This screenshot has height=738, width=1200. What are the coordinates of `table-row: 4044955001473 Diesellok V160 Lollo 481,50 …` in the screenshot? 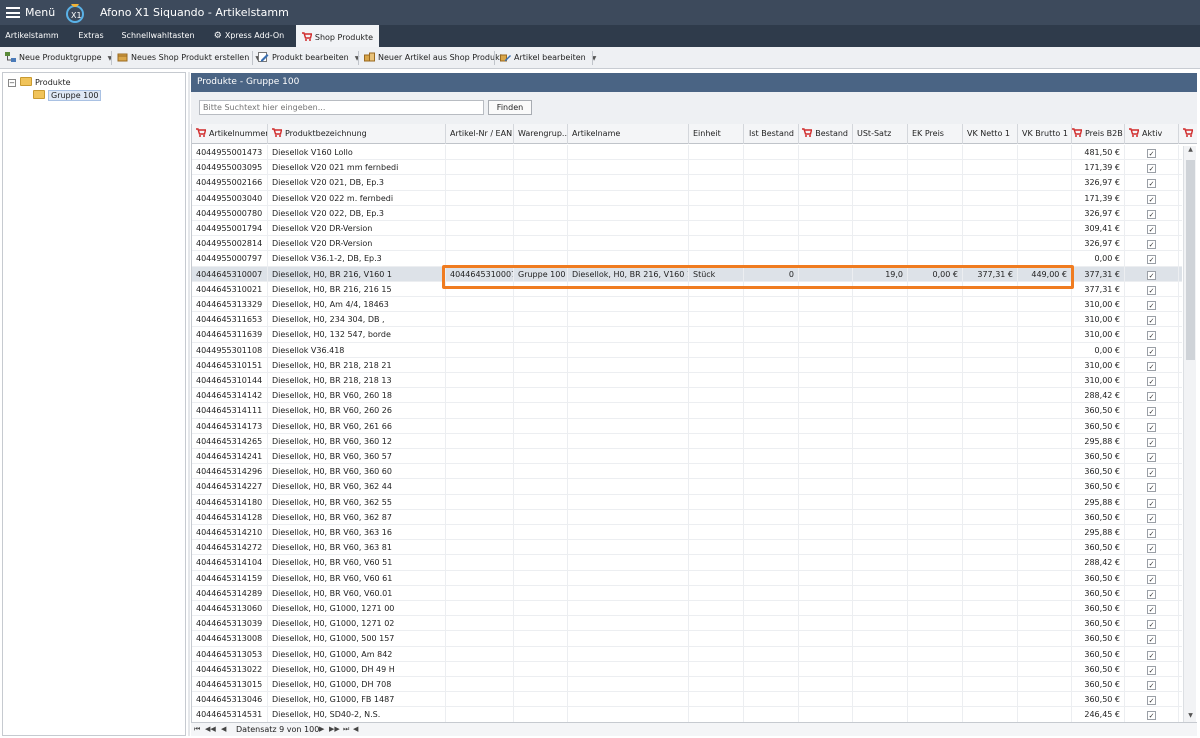 It's located at (687, 153).